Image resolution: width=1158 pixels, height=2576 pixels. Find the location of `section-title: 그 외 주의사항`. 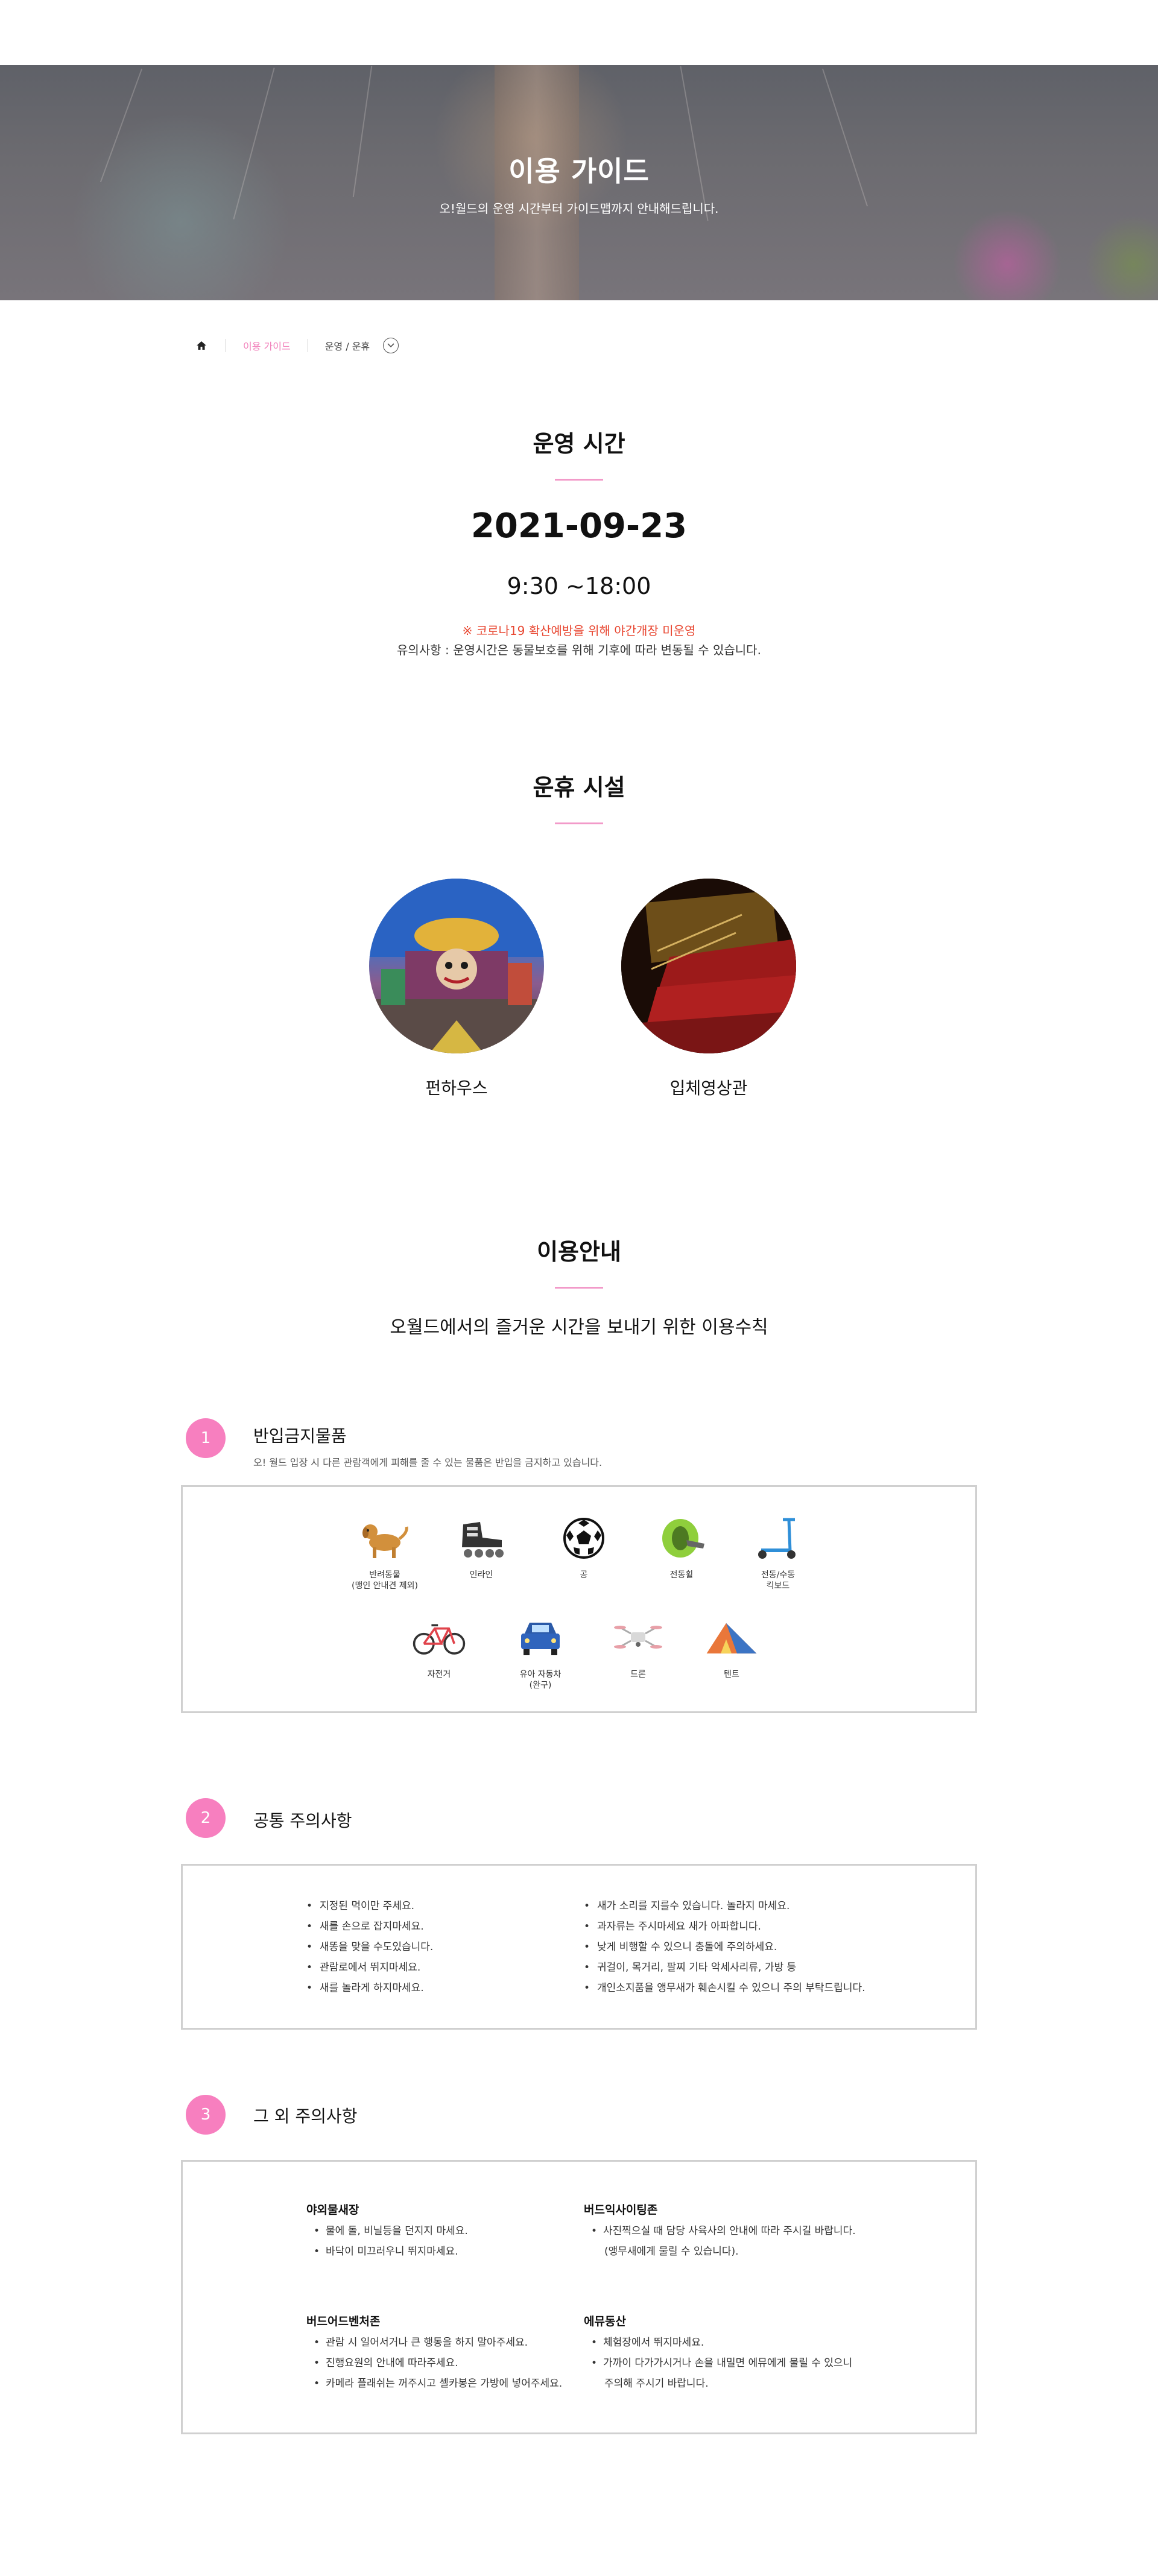

section-title: 그 외 주의사항 is located at coordinates (305, 2116).